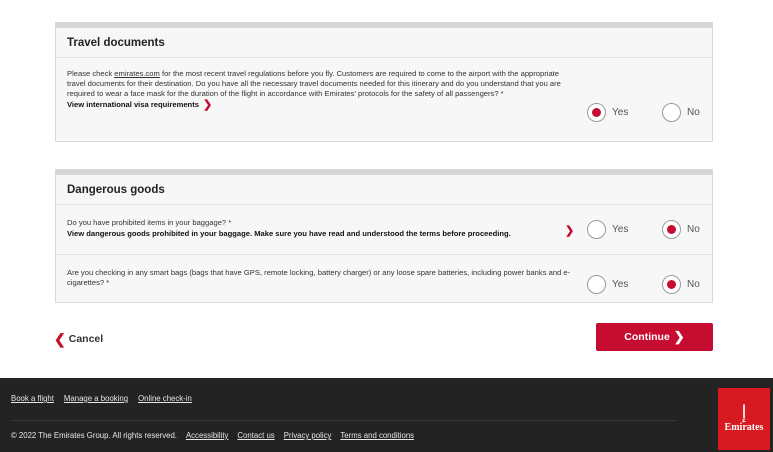  Describe the element at coordinates (384, 190) in the screenshot. I see `panel-header: Dangerous goods` at that location.